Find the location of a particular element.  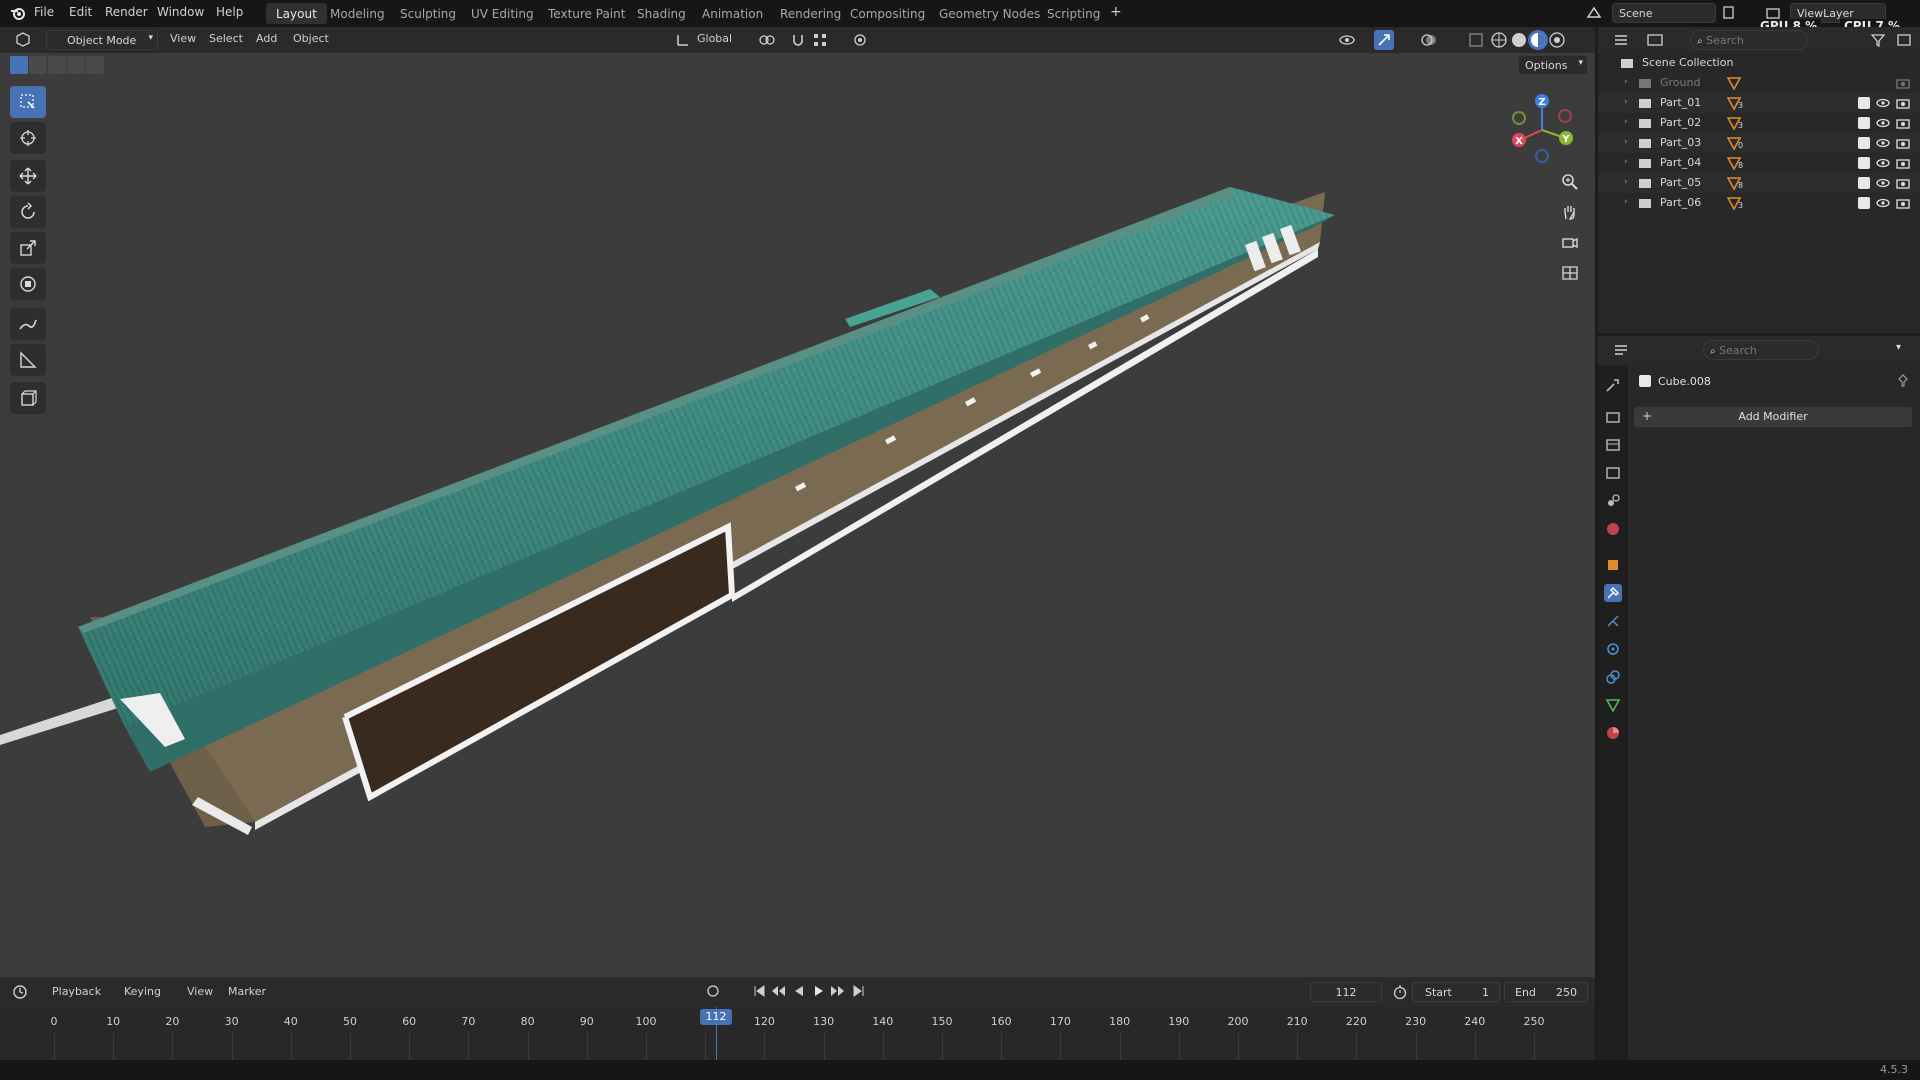

tab-modeling: Modeling is located at coordinates (357, 13).